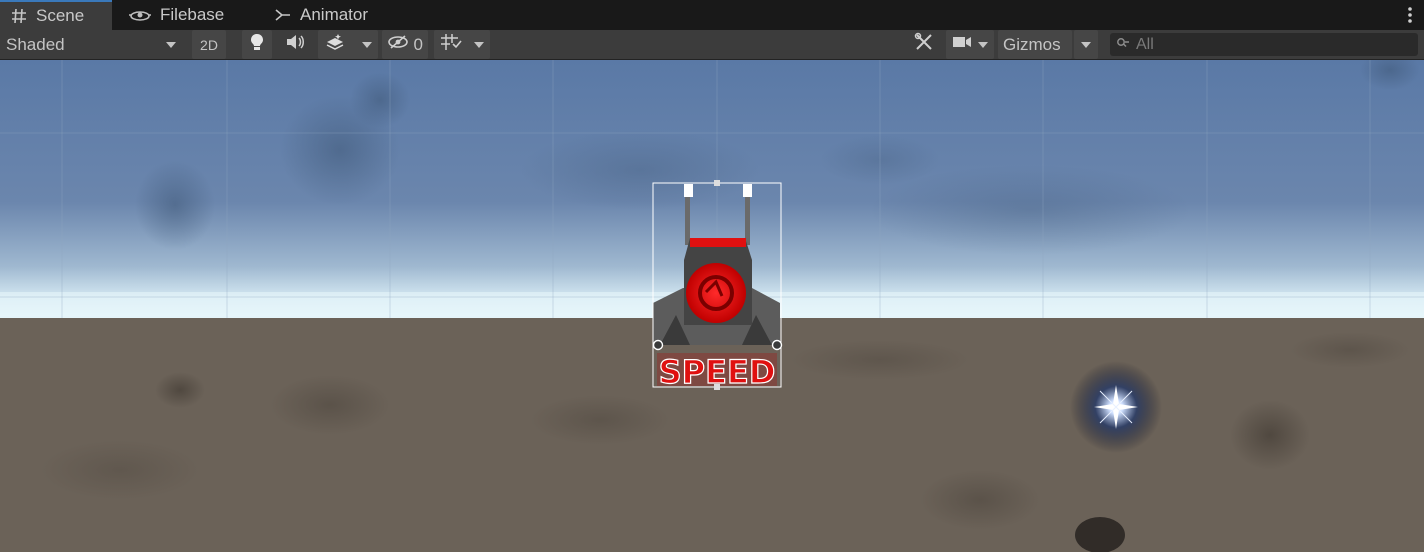  What do you see at coordinates (398, 44) in the screenshot?
I see `eye-slash-icon` at bounding box center [398, 44].